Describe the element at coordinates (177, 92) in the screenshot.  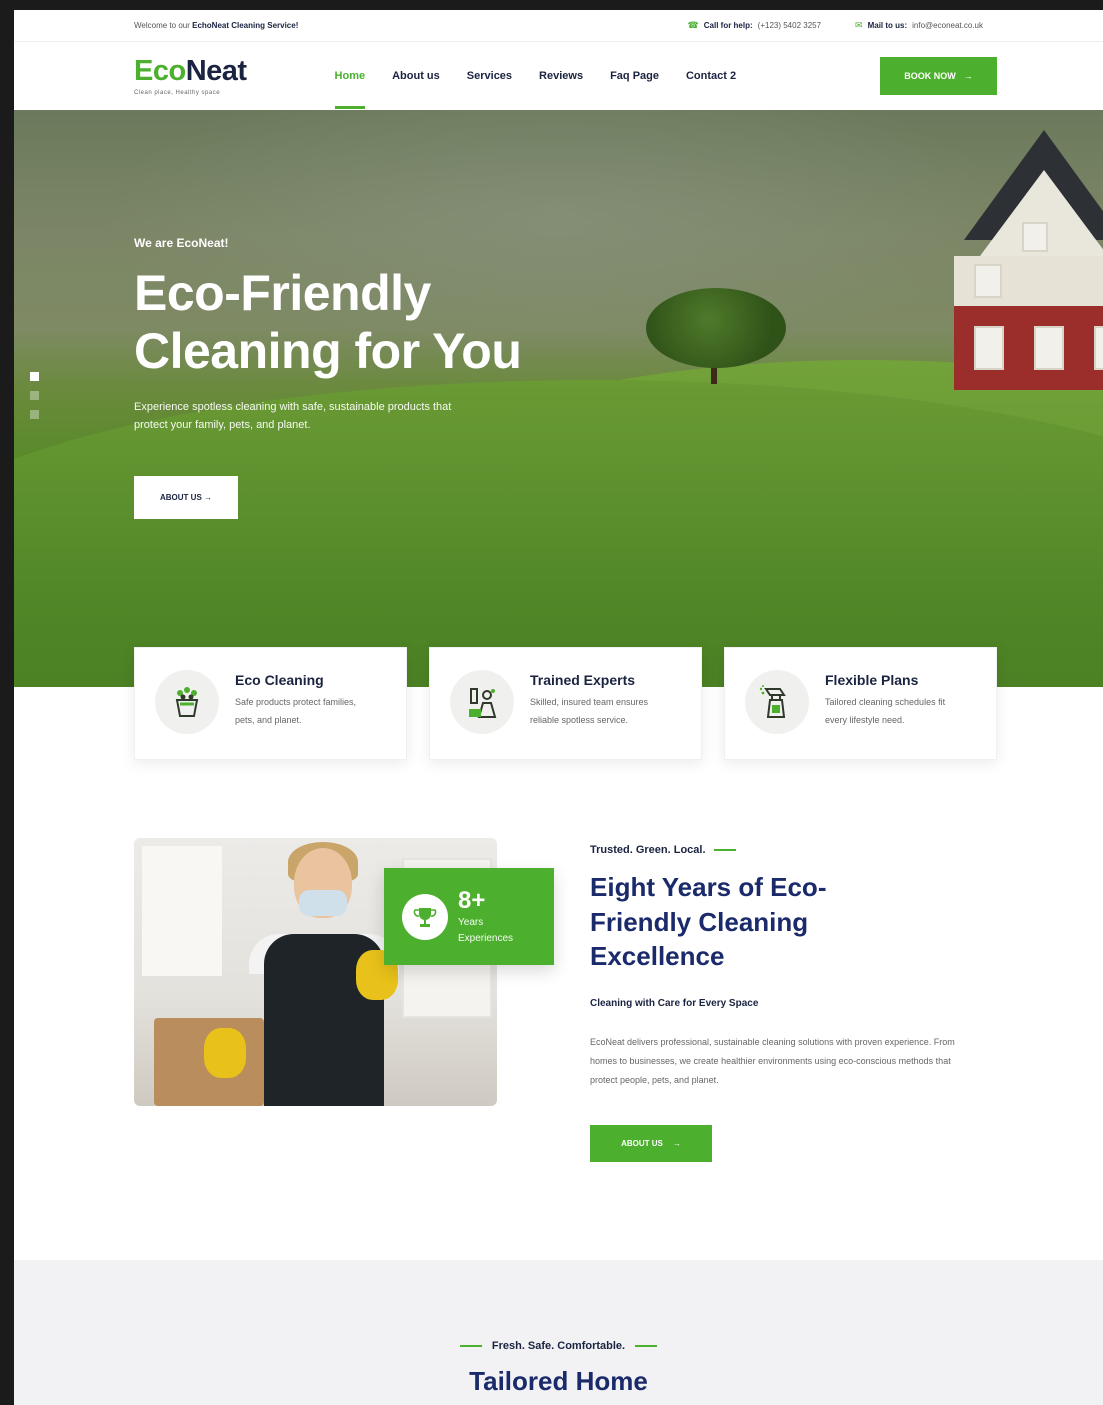
I see `logo-tagline: Clean place, Healthy space` at that location.